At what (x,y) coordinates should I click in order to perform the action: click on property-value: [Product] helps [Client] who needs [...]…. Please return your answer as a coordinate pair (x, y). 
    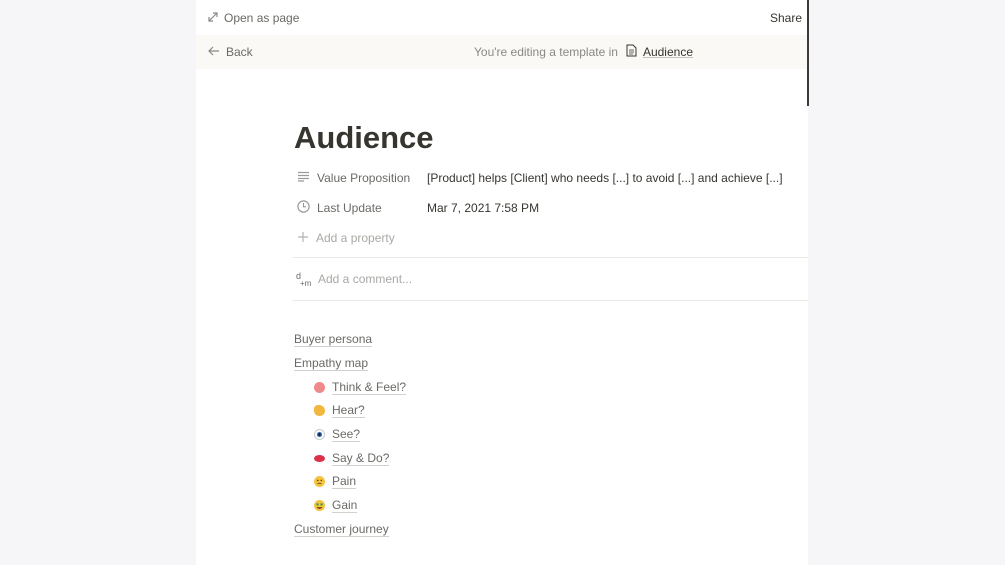
    Looking at the image, I should click on (605, 178).